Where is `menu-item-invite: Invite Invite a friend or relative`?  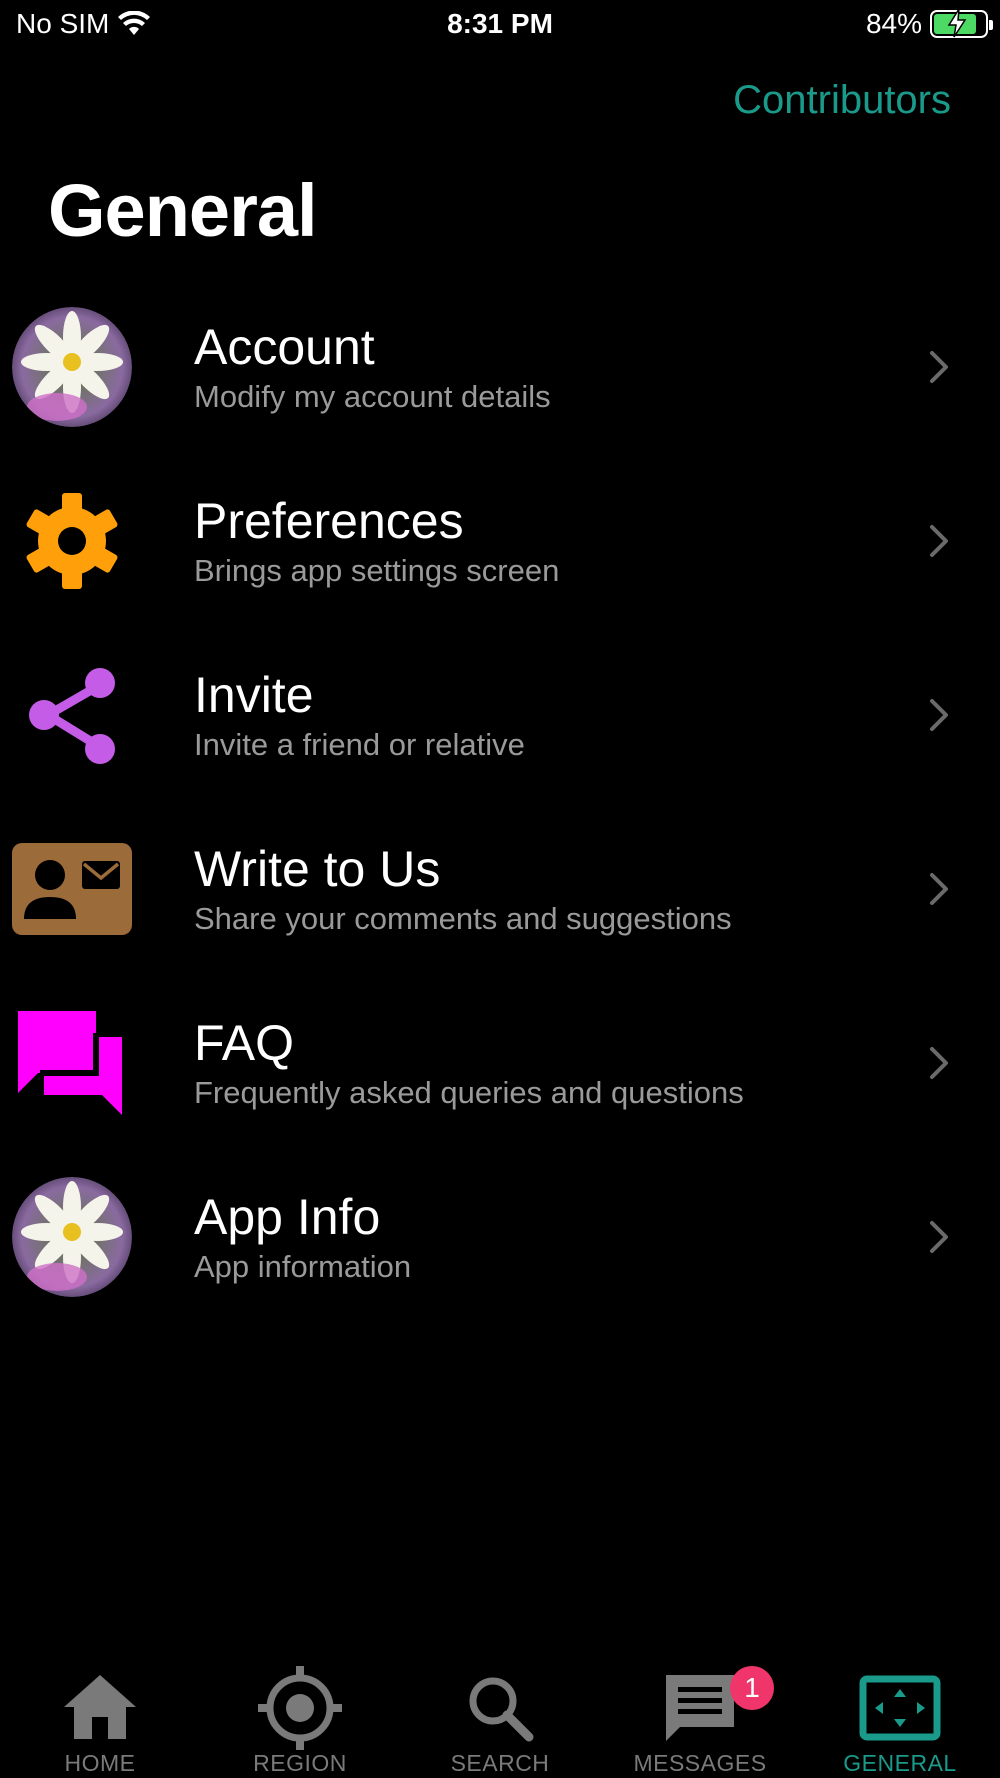 menu-item-invite: Invite Invite a friend or relative is located at coordinates (500, 715).